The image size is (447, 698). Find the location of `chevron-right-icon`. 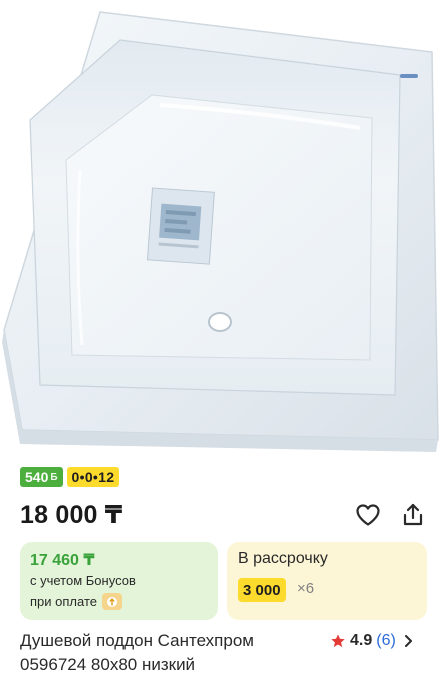

chevron-right-icon is located at coordinates (408, 641).